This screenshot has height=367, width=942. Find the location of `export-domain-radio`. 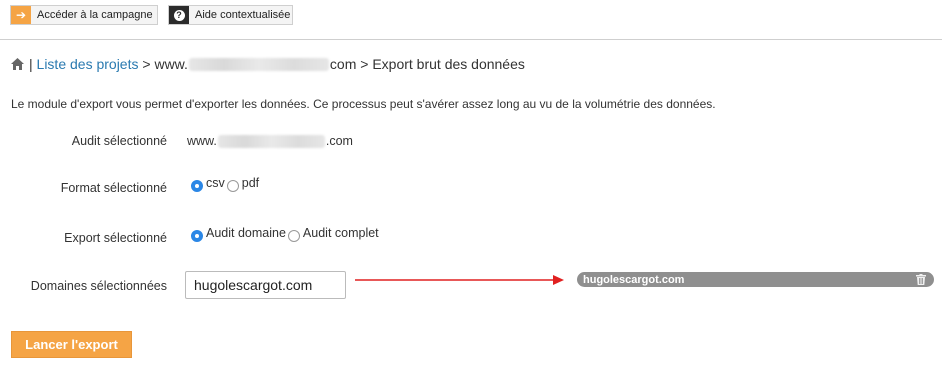

export-domain-radio is located at coordinates (197, 236).